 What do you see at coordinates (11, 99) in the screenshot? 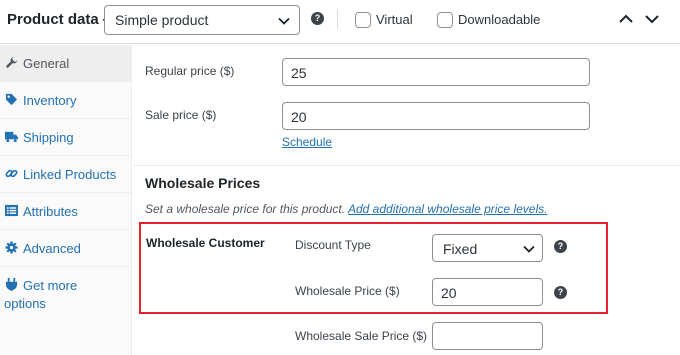
I see `tag-icon` at bounding box center [11, 99].